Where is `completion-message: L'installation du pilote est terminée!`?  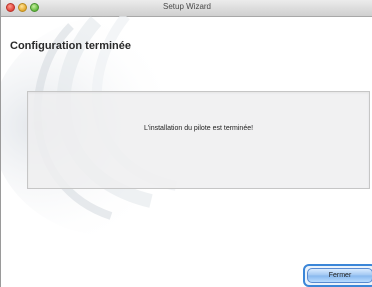 completion-message: L'installation du pilote est terminée! is located at coordinates (198, 128).